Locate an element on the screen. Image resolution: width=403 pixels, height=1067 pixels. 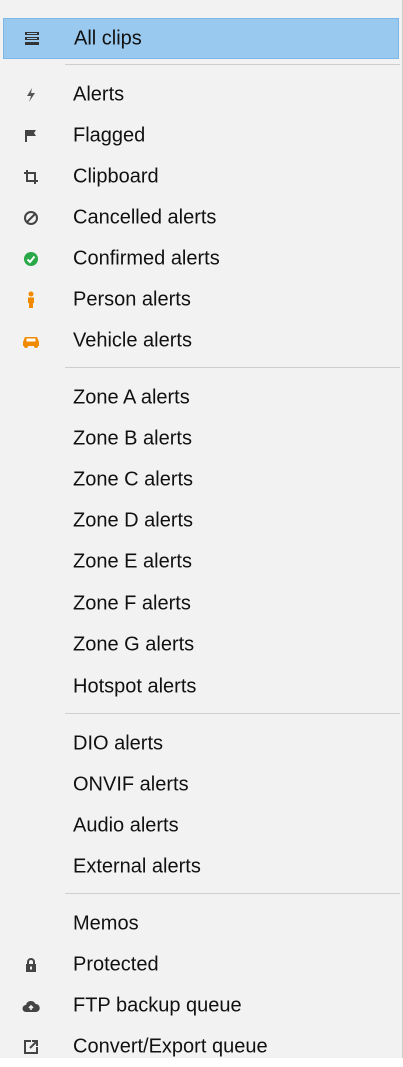
menu-item-onvif-alerts: ONVIF alerts is located at coordinates (201, 784).